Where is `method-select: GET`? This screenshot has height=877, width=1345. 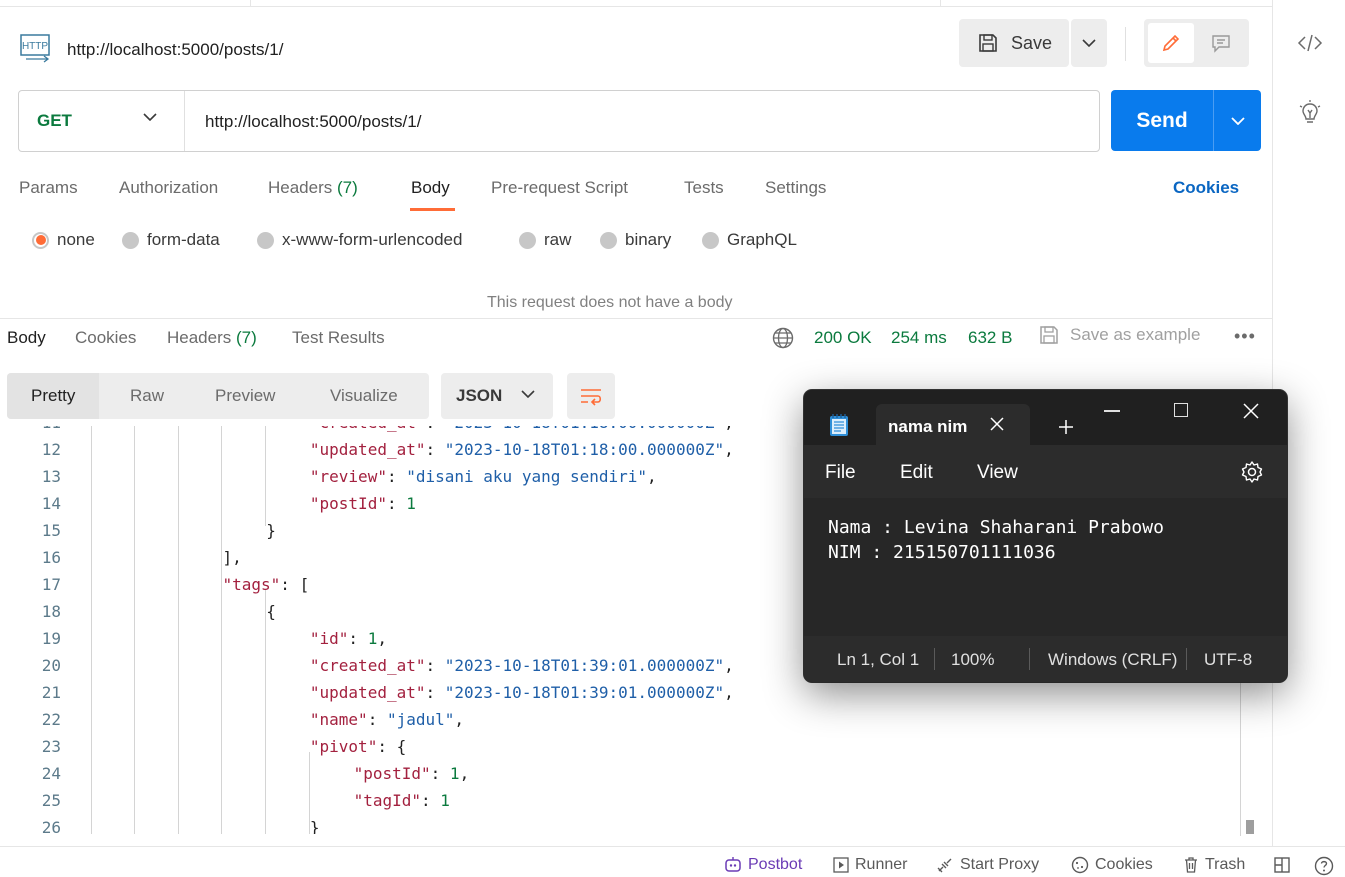
method-select: GET is located at coordinates (102, 121).